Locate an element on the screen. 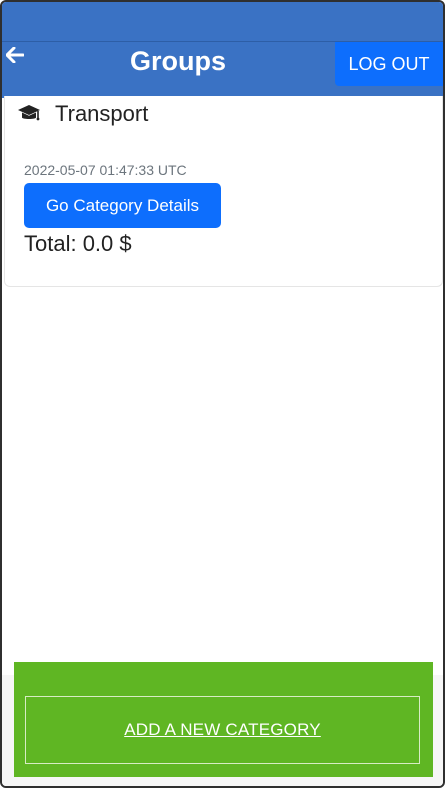  graduation-cap-icon is located at coordinates (29, 113).